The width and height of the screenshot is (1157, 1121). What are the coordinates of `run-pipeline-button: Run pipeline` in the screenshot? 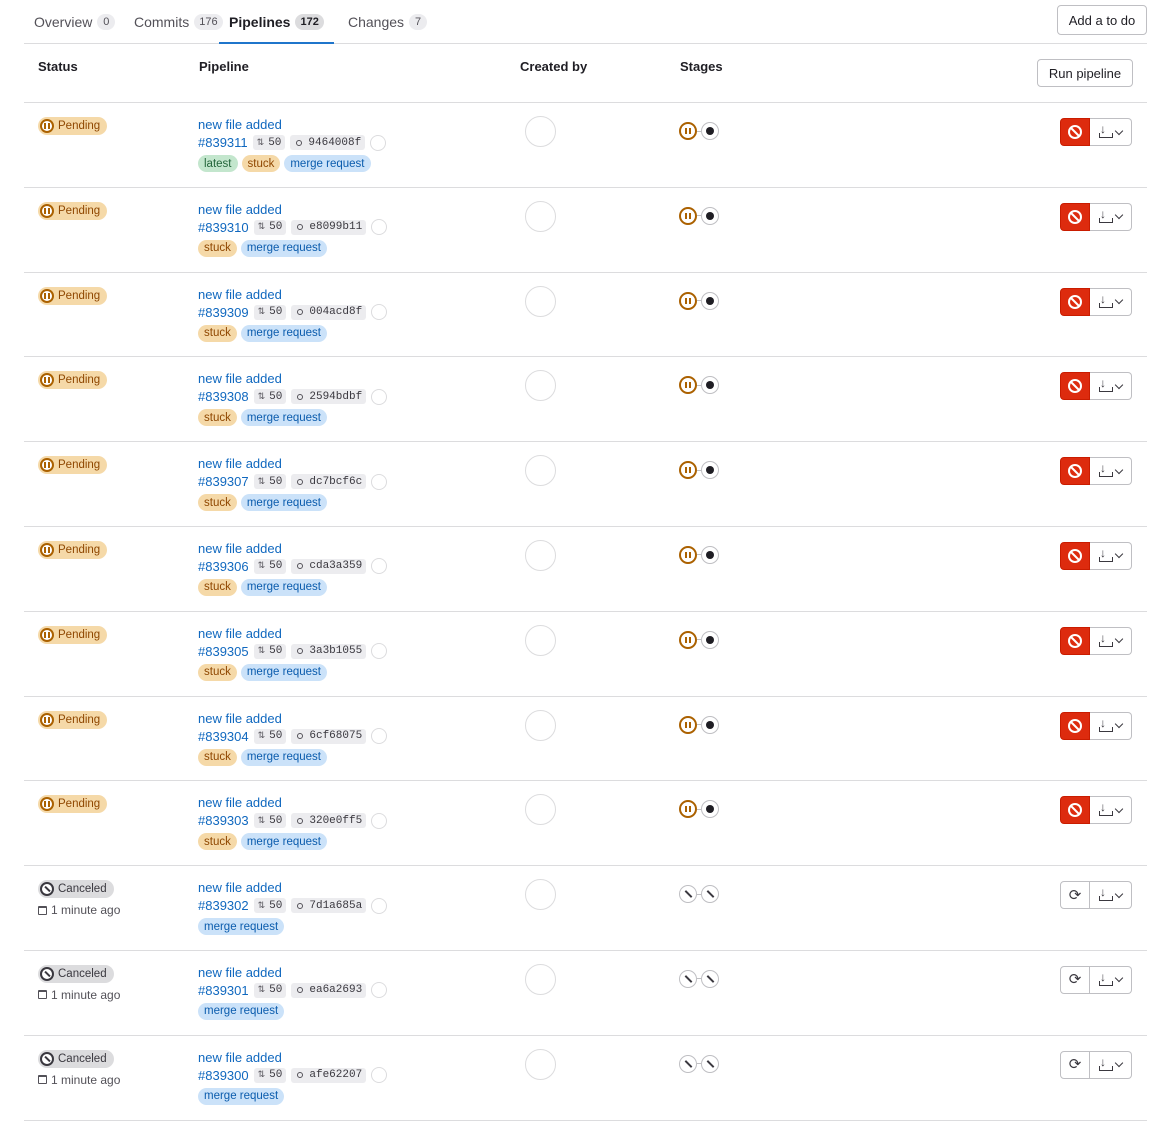 It's located at (1085, 73).